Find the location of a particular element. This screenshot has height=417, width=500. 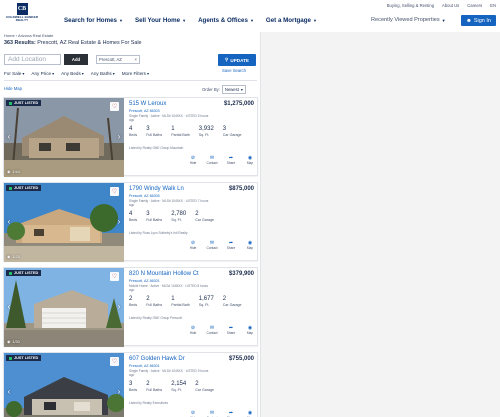

photo-count: ◉ 1/44 is located at coordinates (13, 172).